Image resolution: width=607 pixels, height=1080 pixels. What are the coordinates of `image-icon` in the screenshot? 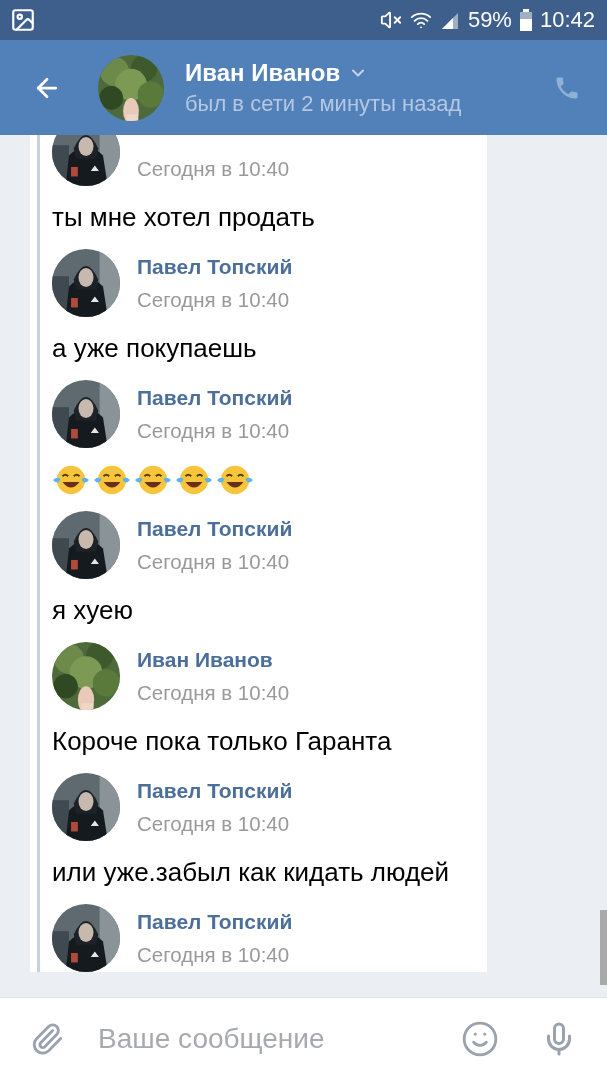 It's located at (23, 20).